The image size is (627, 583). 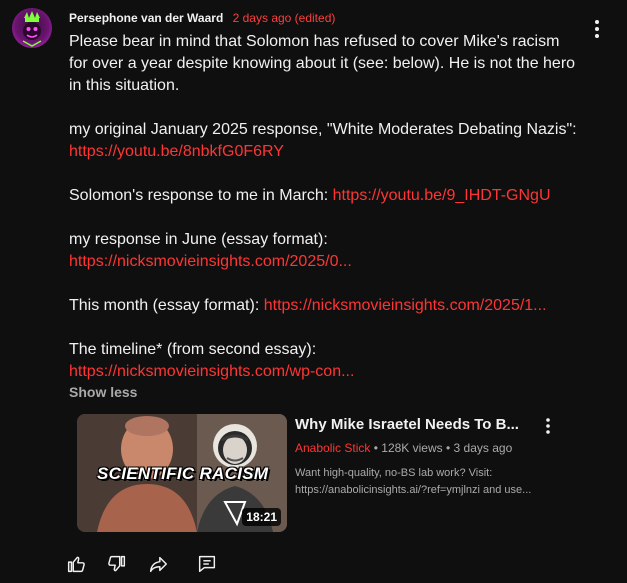 What do you see at coordinates (412, 448) in the screenshot?
I see `video-views: 128K views` at bounding box center [412, 448].